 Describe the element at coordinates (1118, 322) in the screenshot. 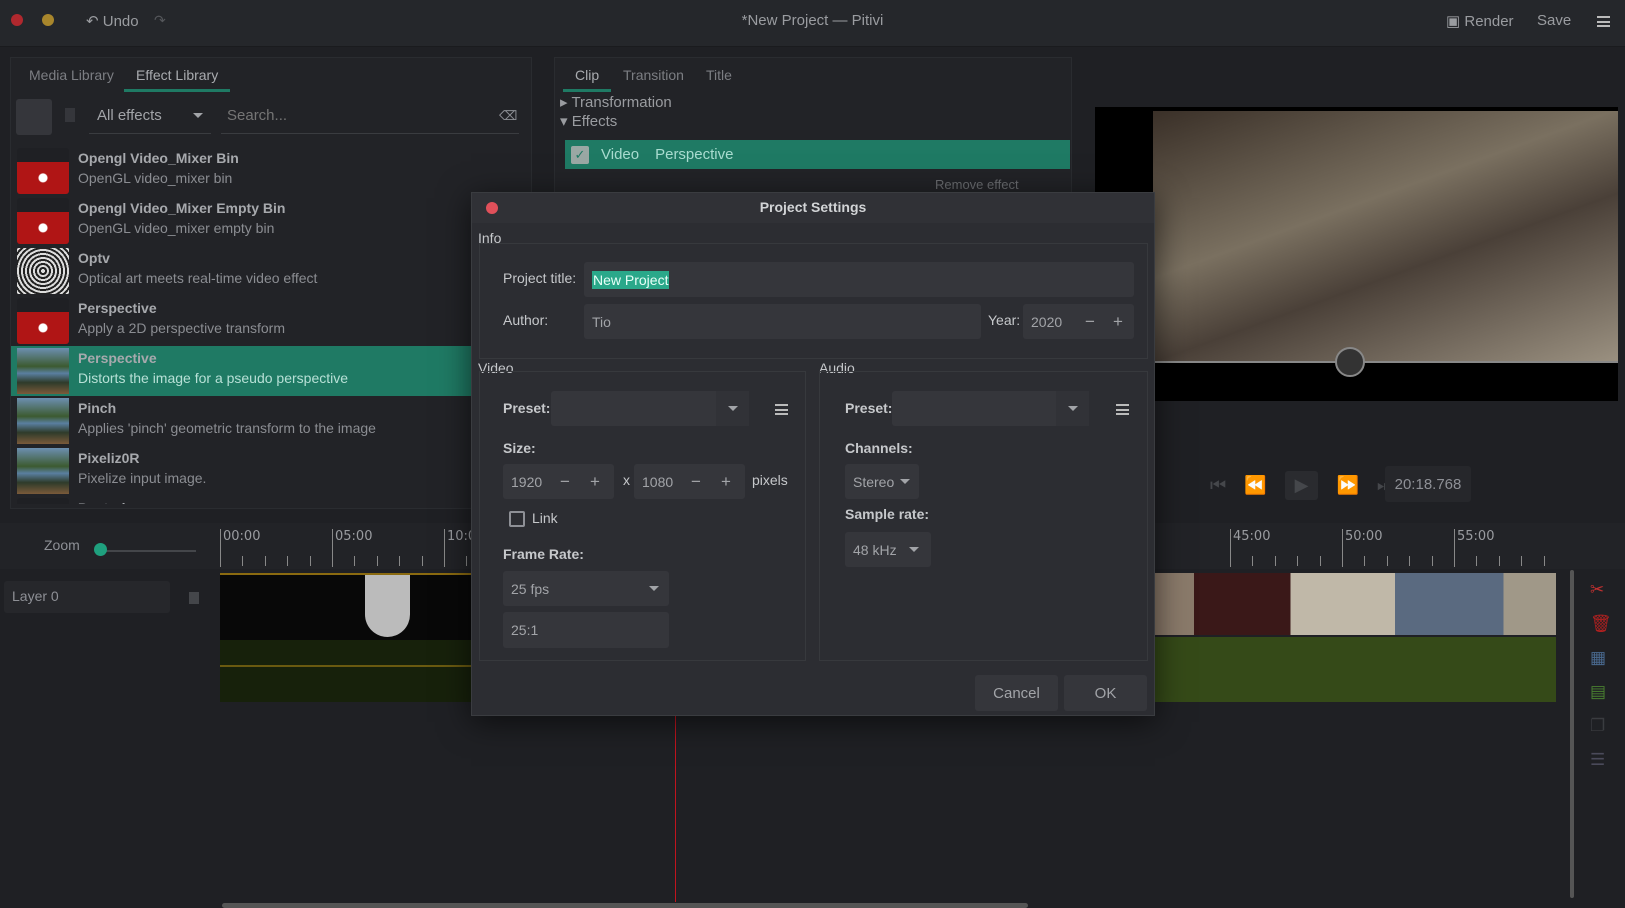

I see `year-increment: +` at that location.